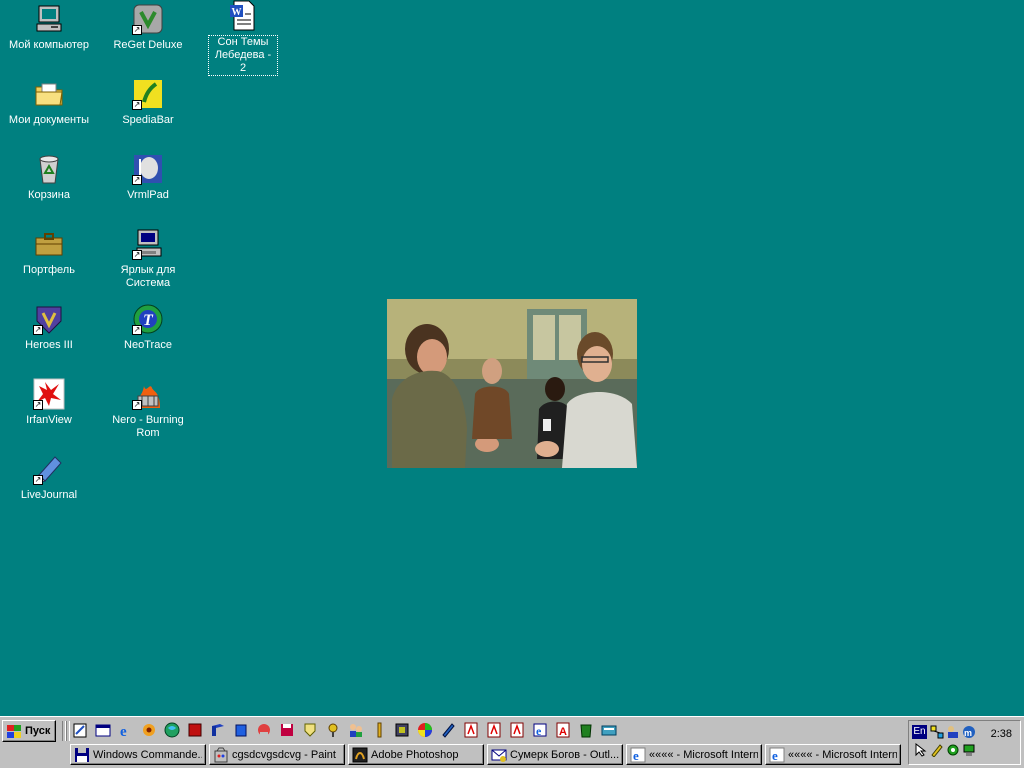 This screenshot has width=1024, height=768. What do you see at coordinates (241, 730) in the screenshot?
I see `quick-launch-book2-icon` at bounding box center [241, 730].